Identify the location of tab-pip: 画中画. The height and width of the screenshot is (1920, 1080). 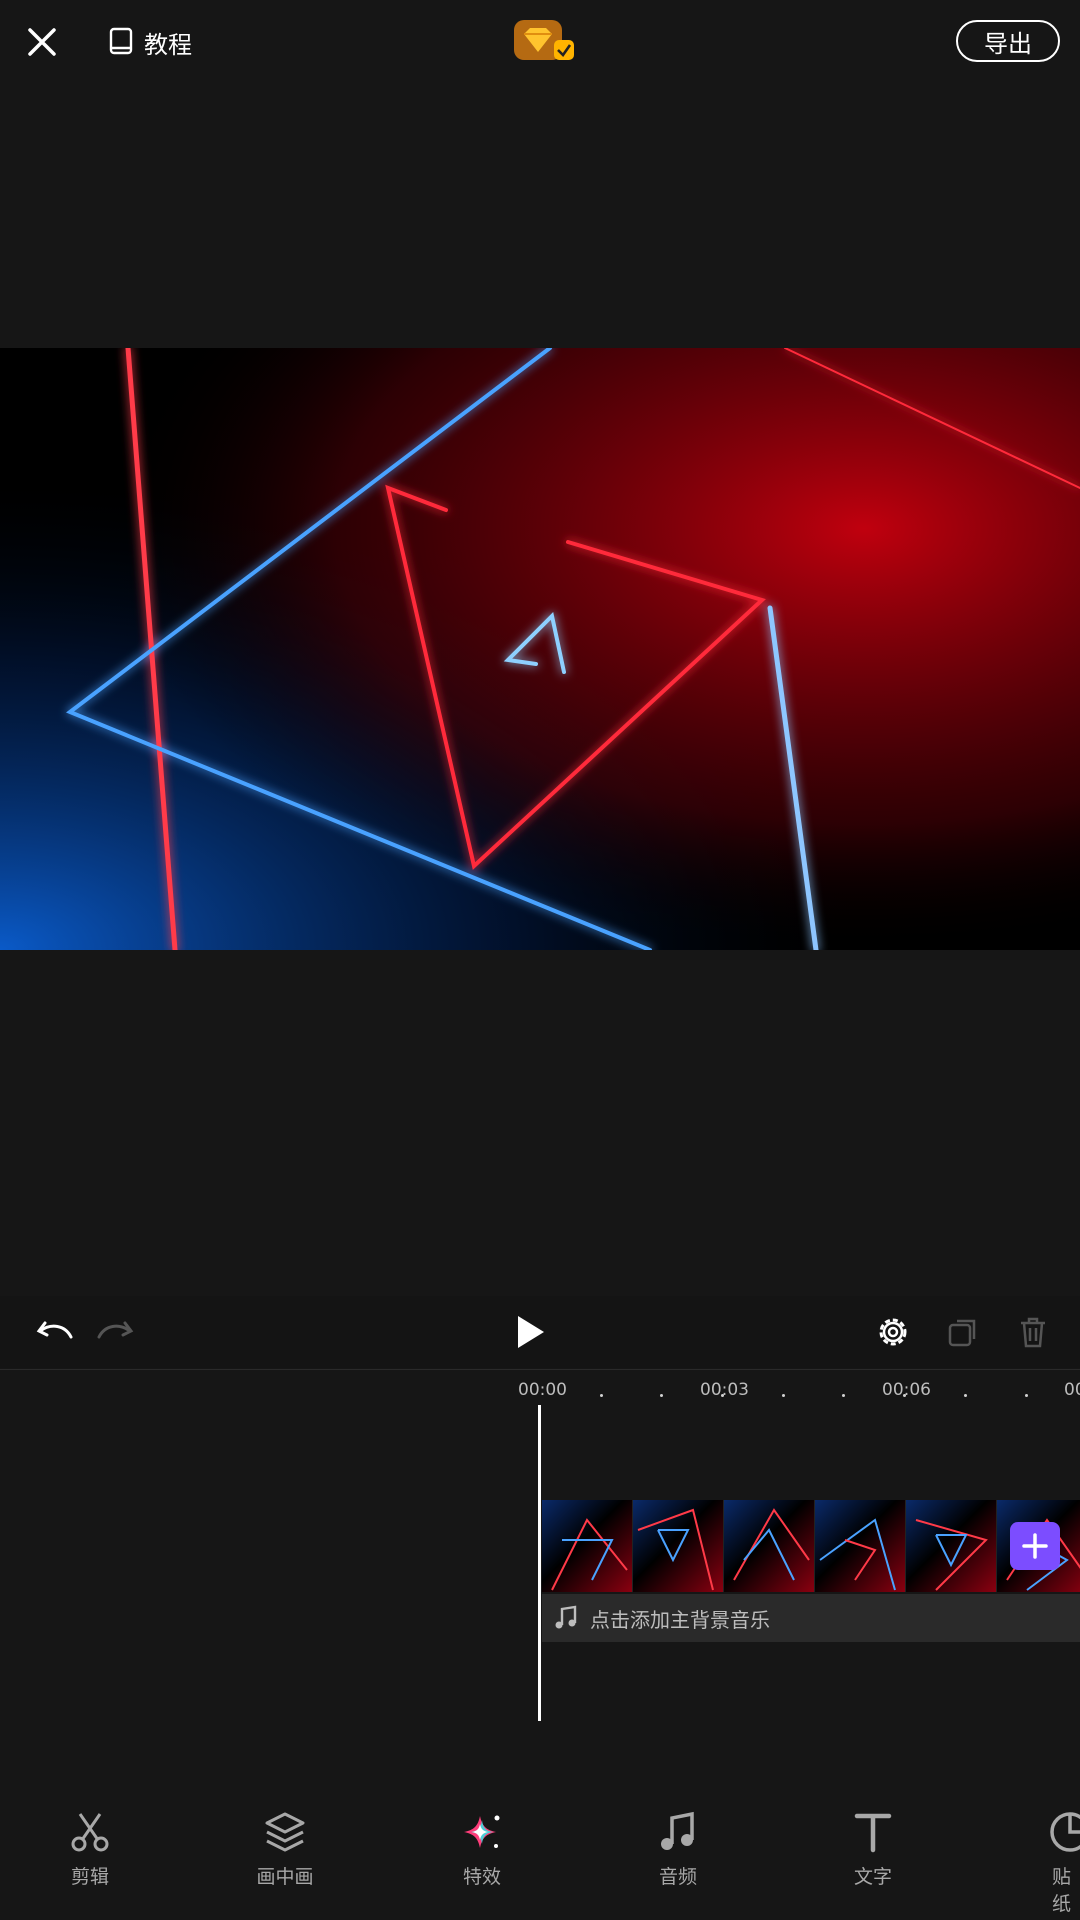
(285, 1849).